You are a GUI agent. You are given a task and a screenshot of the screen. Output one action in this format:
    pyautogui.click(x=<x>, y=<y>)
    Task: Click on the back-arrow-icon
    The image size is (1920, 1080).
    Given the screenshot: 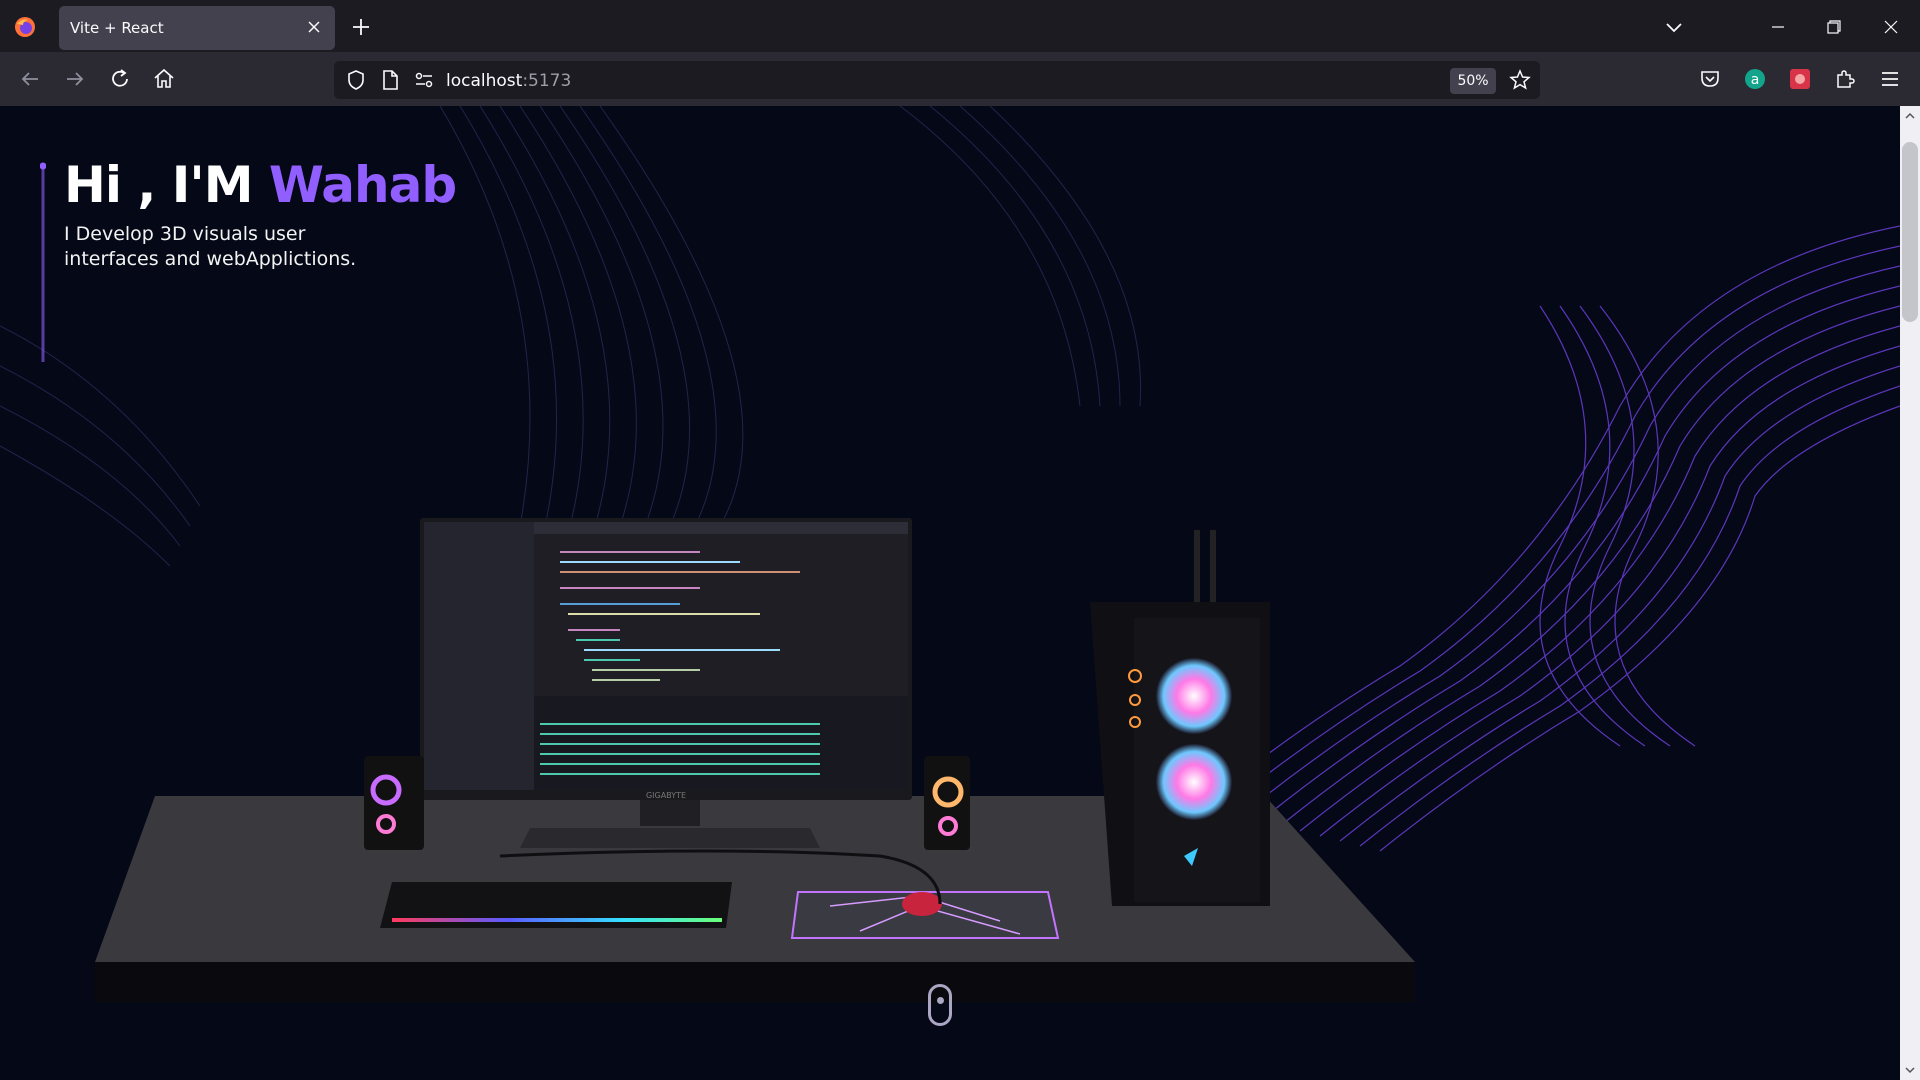 What is the action you would take?
    pyautogui.click(x=30, y=79)
    